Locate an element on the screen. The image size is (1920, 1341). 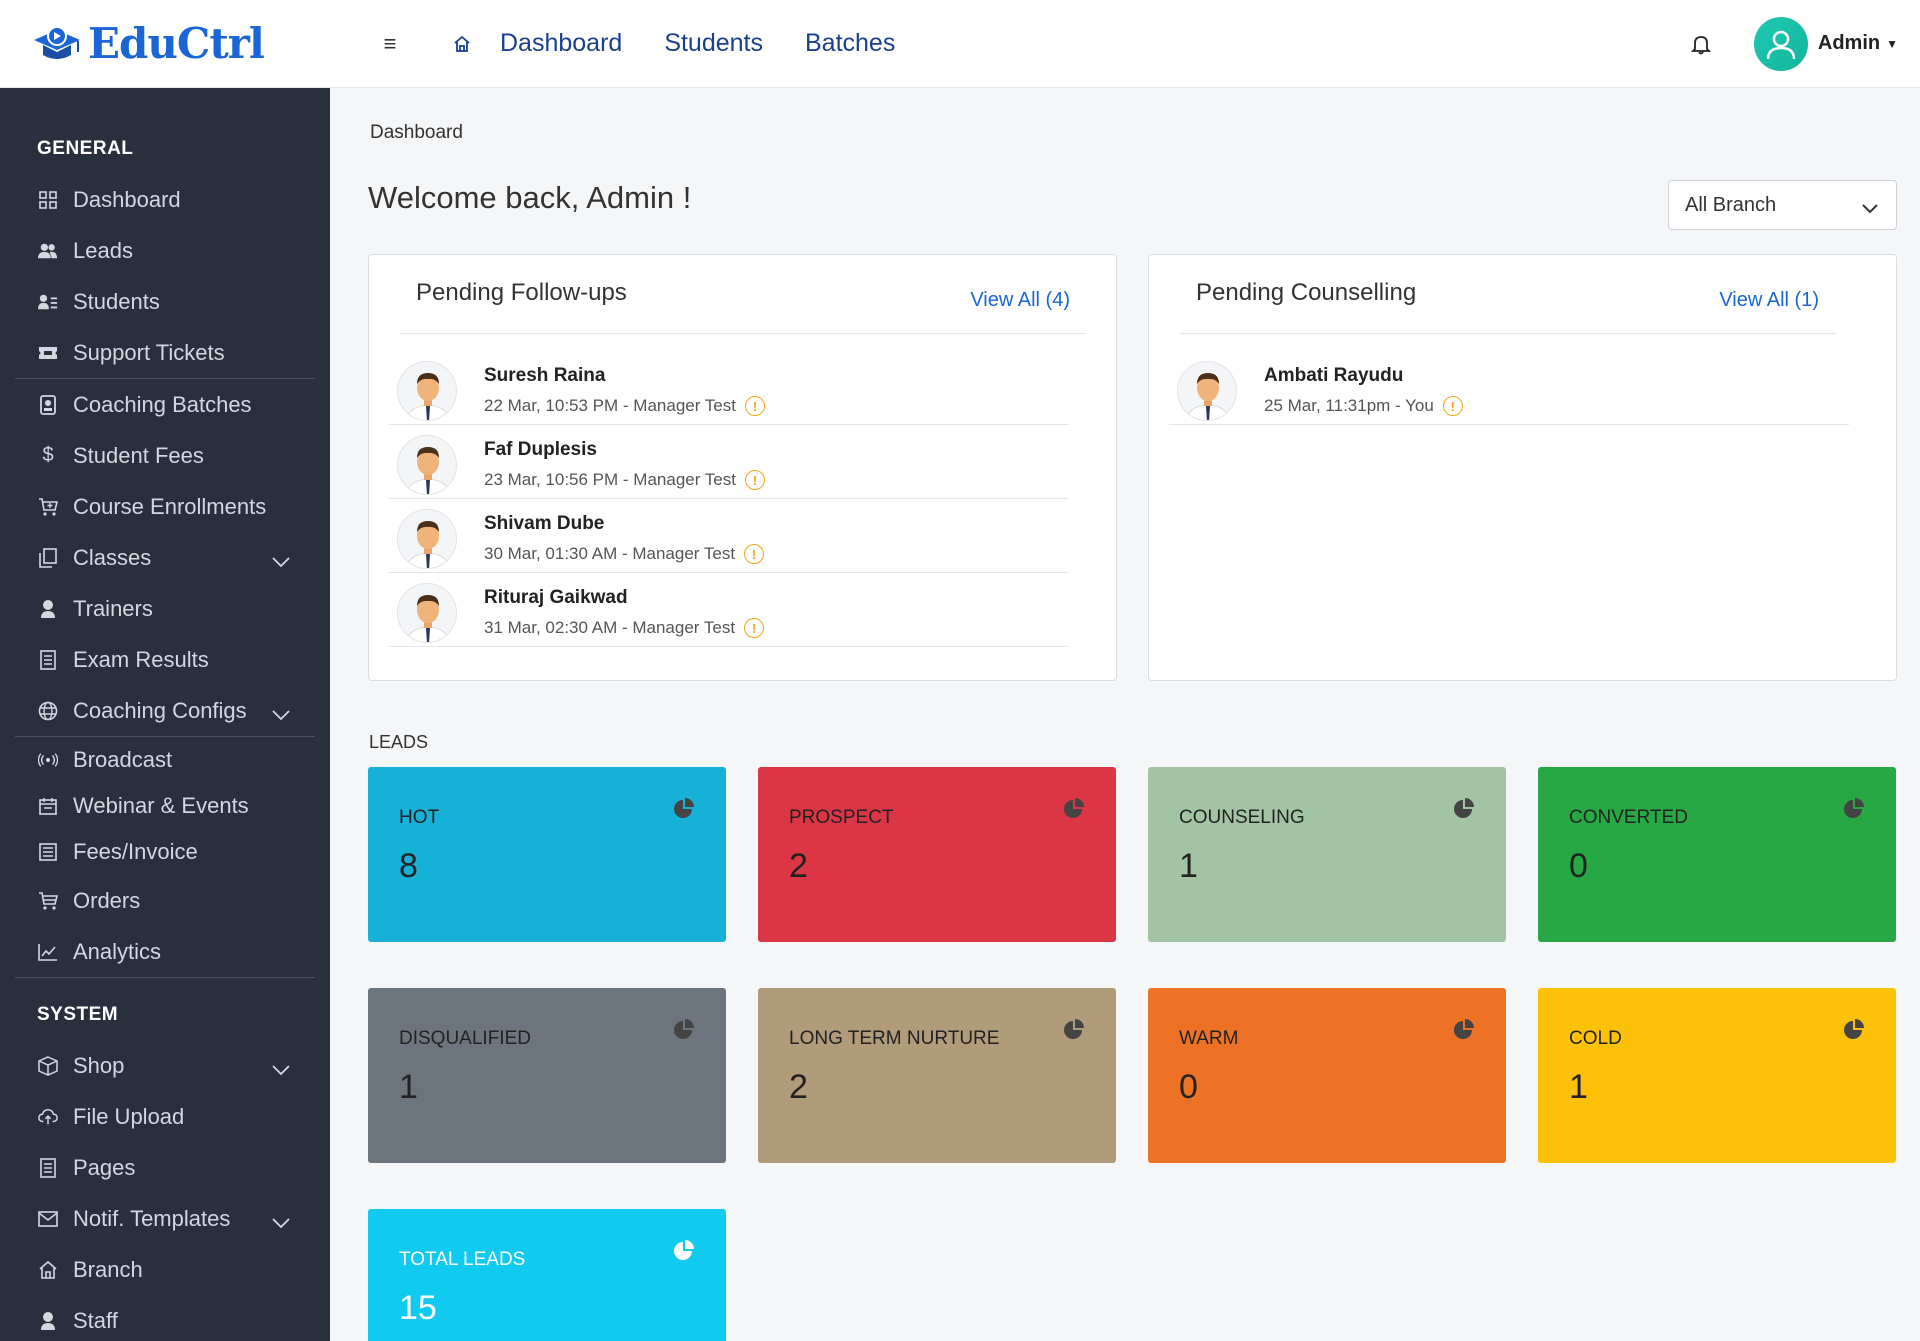
sidebar-item-label: Exam Results is located at coordinates (141, 659).